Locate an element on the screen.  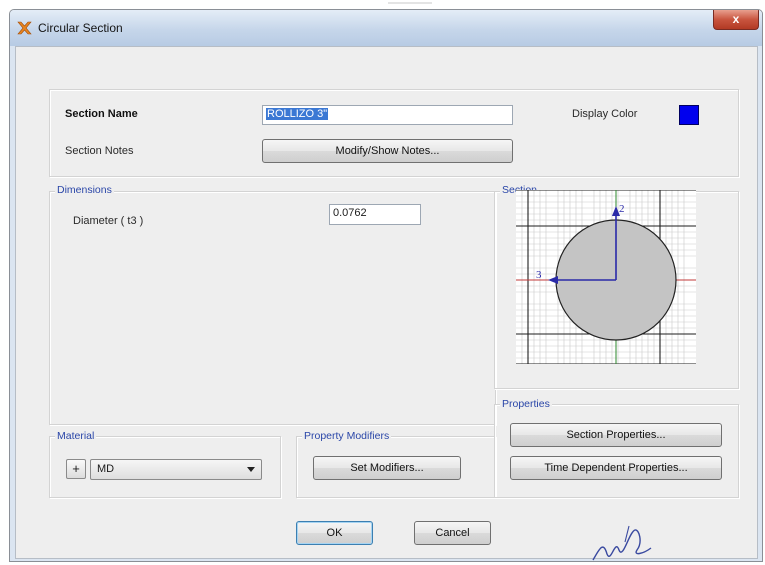
diameter-label: Diameter ( t3 ) is located at coordinates (108, 221).